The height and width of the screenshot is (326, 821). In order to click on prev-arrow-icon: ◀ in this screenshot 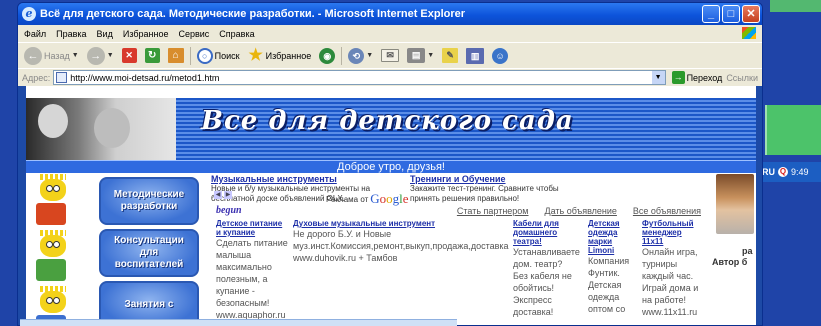, I will do `click(218, 195)`.